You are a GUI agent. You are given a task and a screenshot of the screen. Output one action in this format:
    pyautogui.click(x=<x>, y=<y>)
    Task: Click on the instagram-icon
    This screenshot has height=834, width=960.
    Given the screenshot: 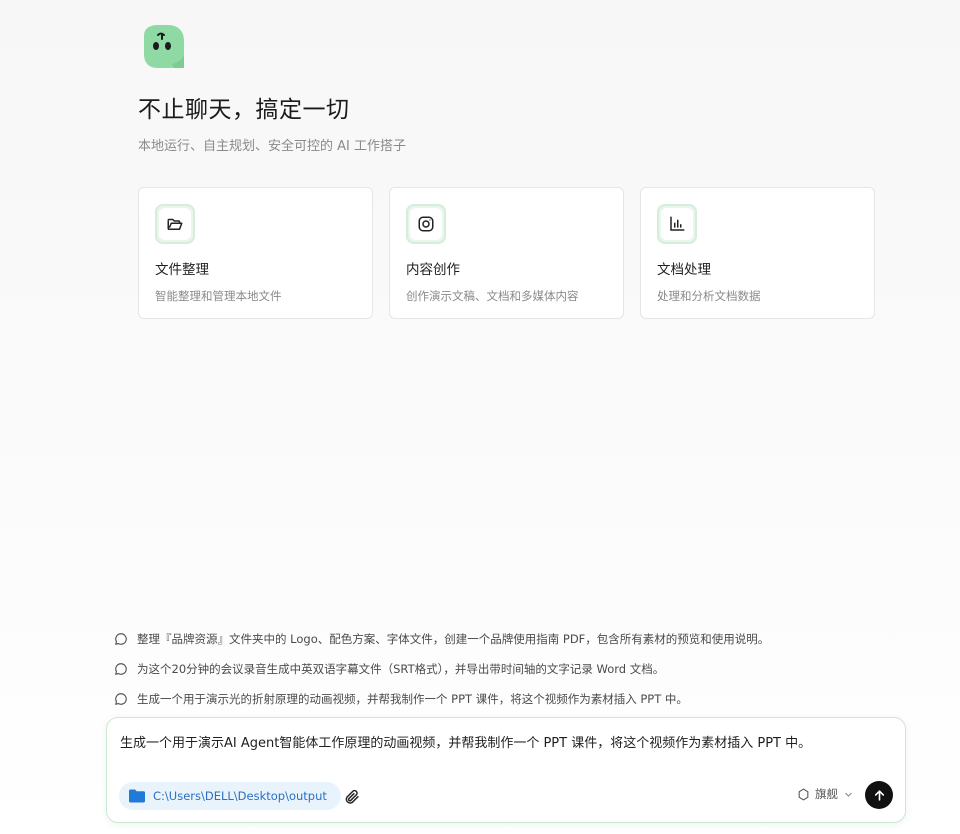 What is the action you would take?
    pyautogui.click(x=426, y=224)
    